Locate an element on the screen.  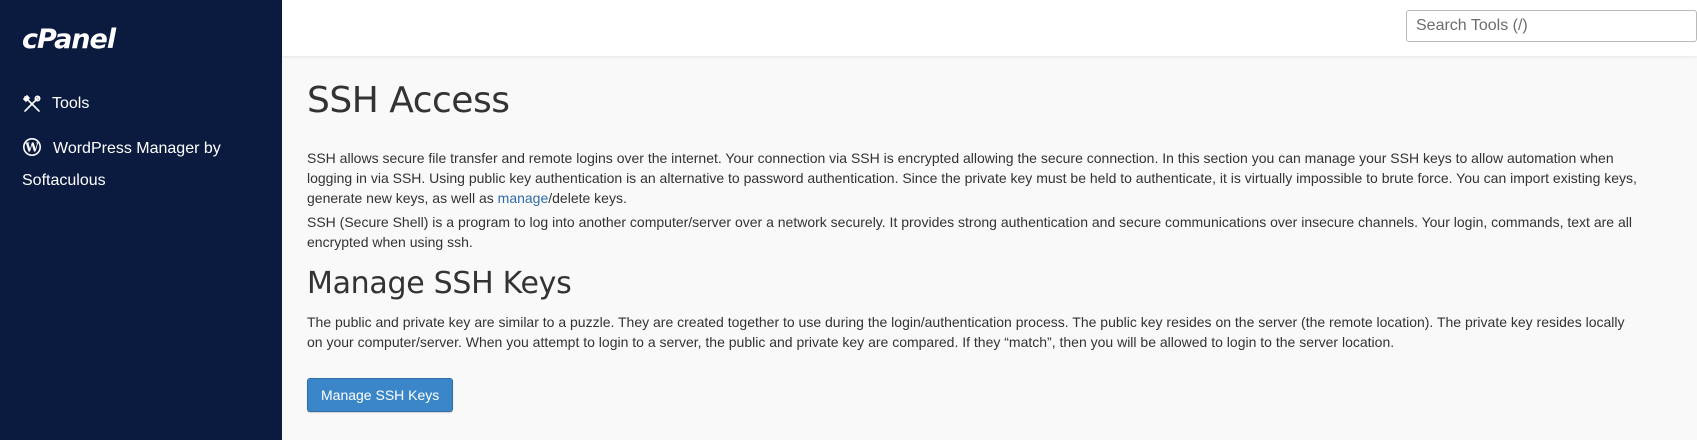
svg-text: W is located at coordinates (31, 147).